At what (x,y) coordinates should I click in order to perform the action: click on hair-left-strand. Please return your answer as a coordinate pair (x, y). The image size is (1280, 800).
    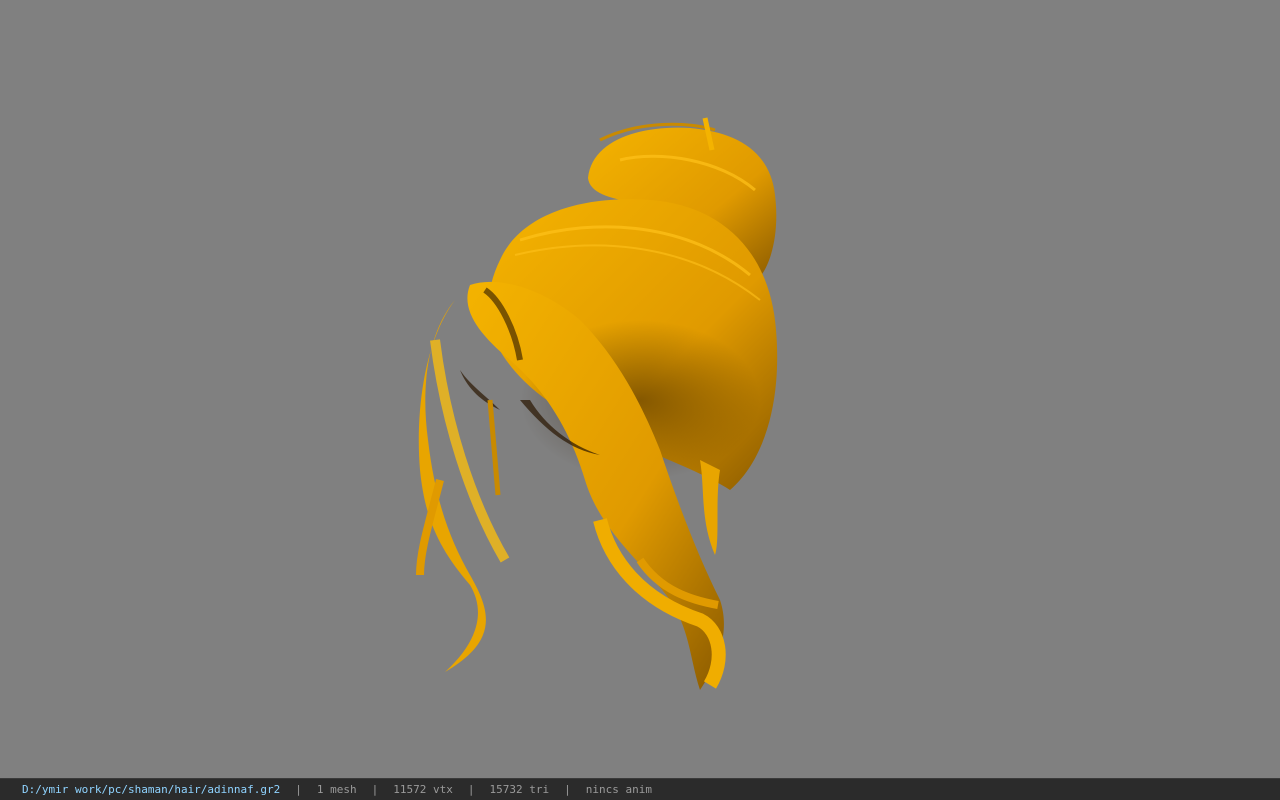
    Looking at the image, I should click on (452, 486).